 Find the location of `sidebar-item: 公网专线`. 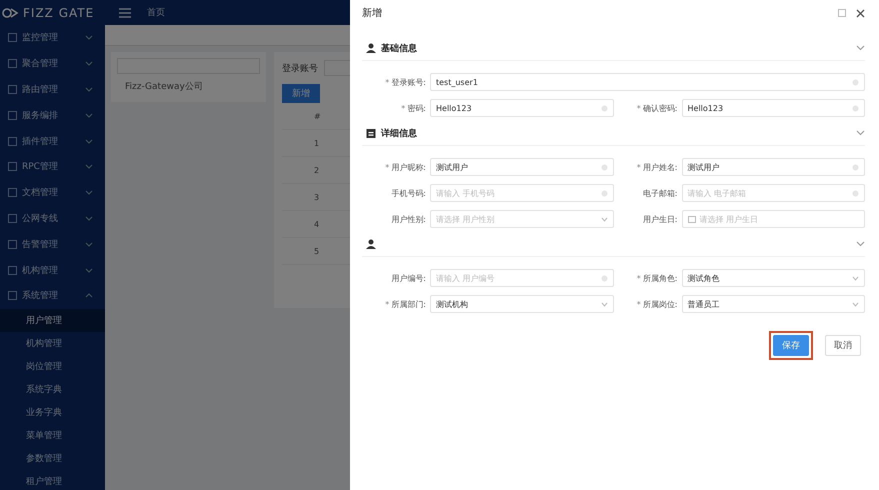

sidebar-item: 公网专线 is located at coordinates (52, 219).